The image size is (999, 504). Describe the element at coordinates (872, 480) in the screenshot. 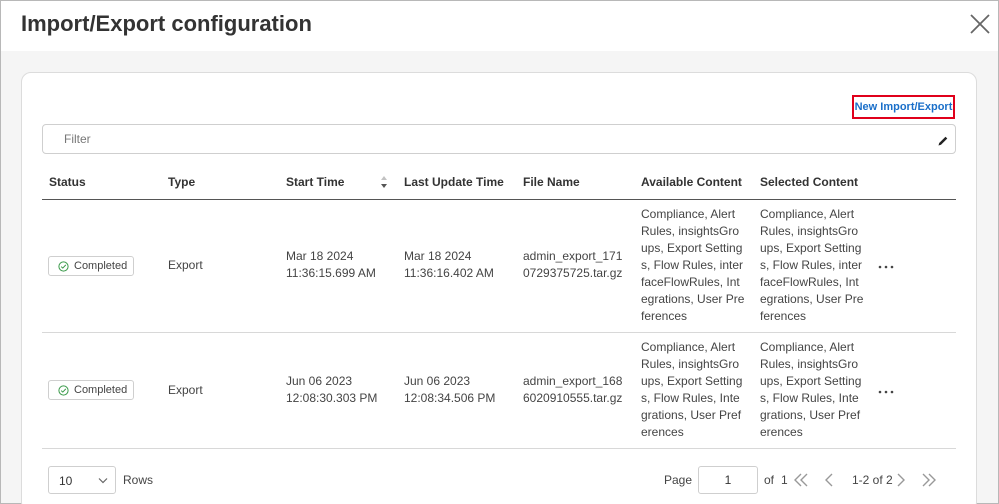

I see `page-range: 1-2 of 2` at that location.